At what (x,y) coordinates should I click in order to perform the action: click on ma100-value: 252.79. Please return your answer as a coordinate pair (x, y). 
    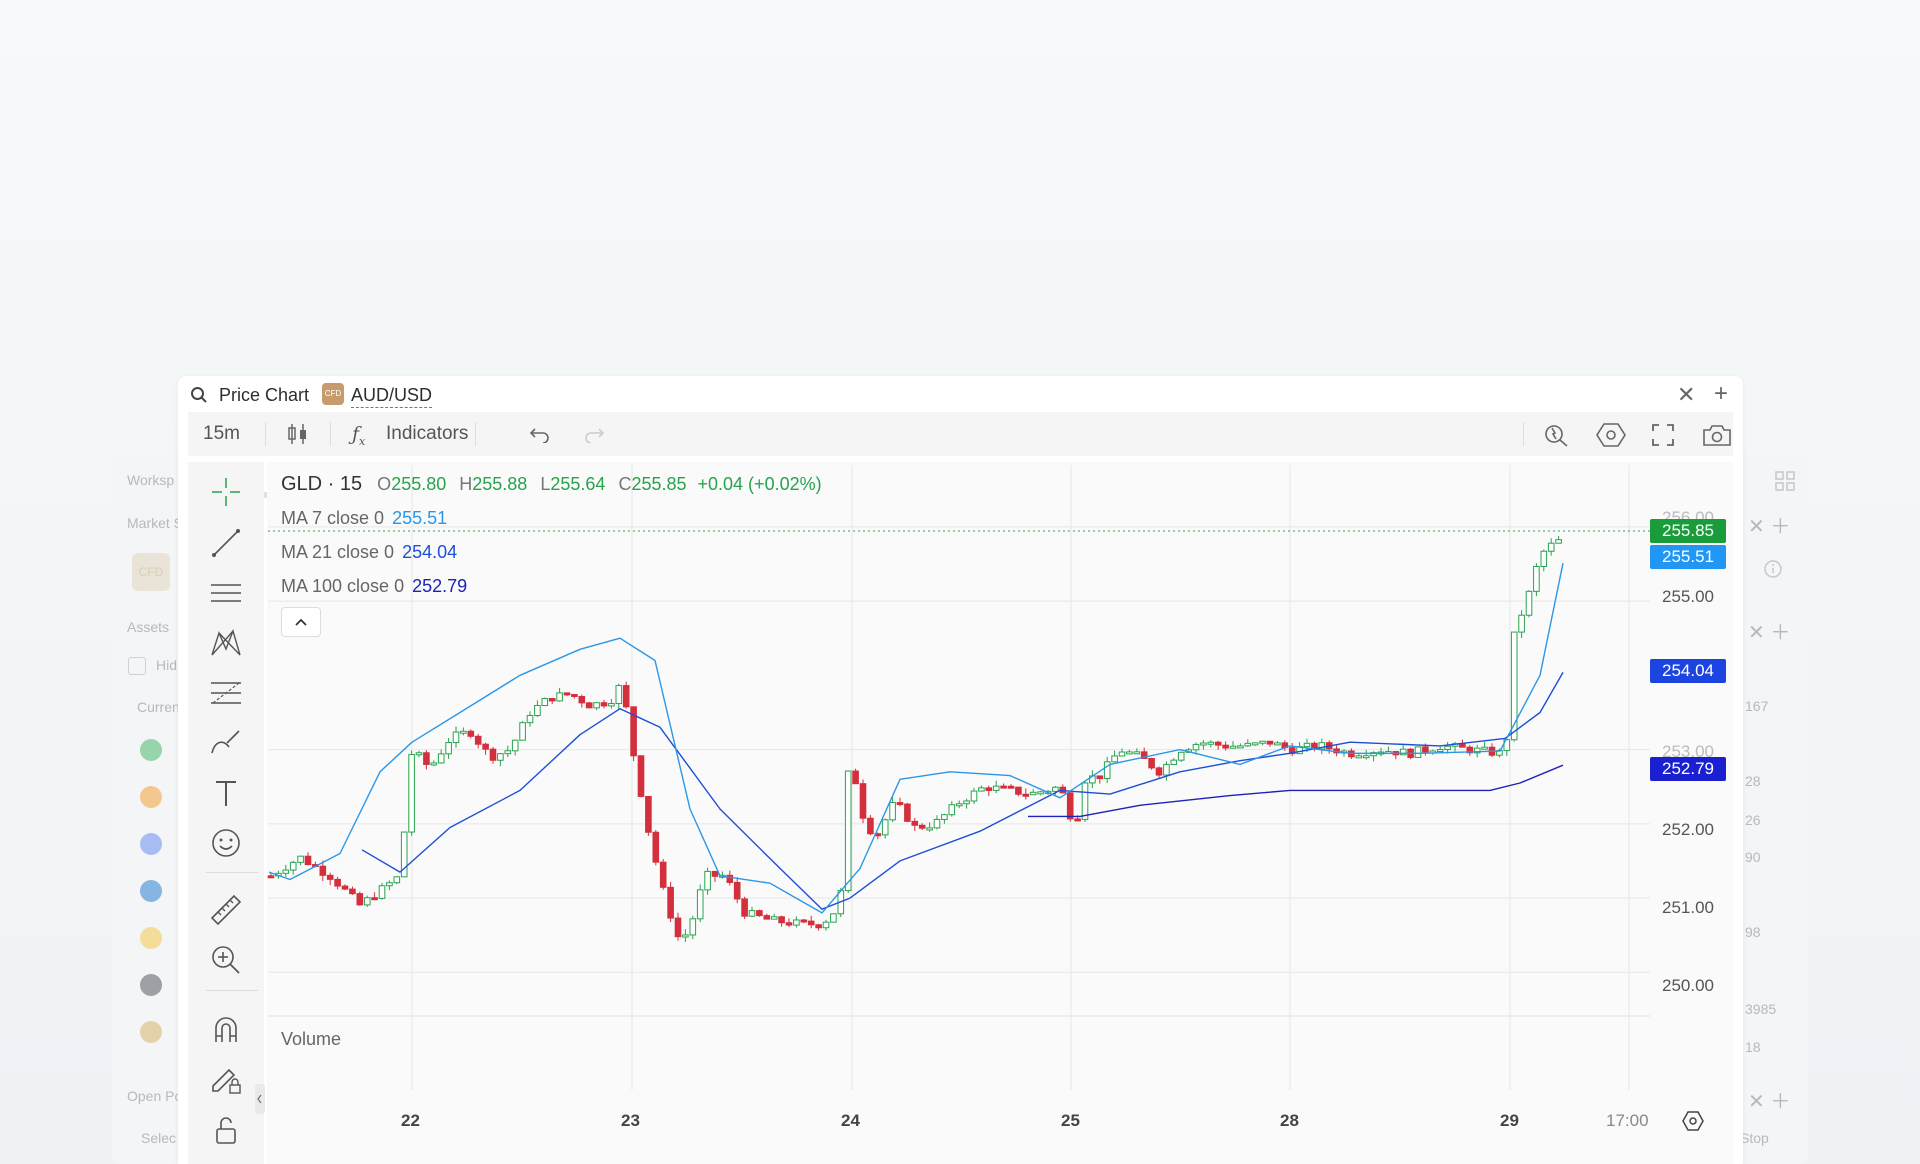
    Looking at the image, I should click on (440, 586).